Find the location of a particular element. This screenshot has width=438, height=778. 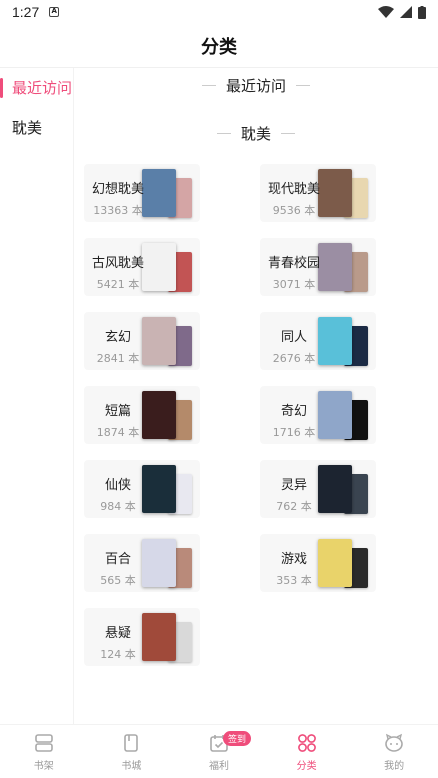

category-name: 同人 is located at coordinates (293, 337).